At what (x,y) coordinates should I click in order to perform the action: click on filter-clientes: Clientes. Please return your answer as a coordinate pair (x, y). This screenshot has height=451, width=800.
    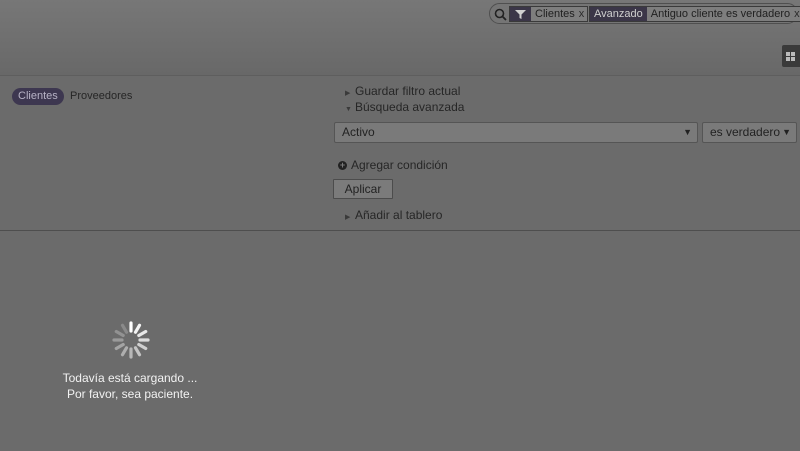
    Looking at the image, I should click on (38, 96).